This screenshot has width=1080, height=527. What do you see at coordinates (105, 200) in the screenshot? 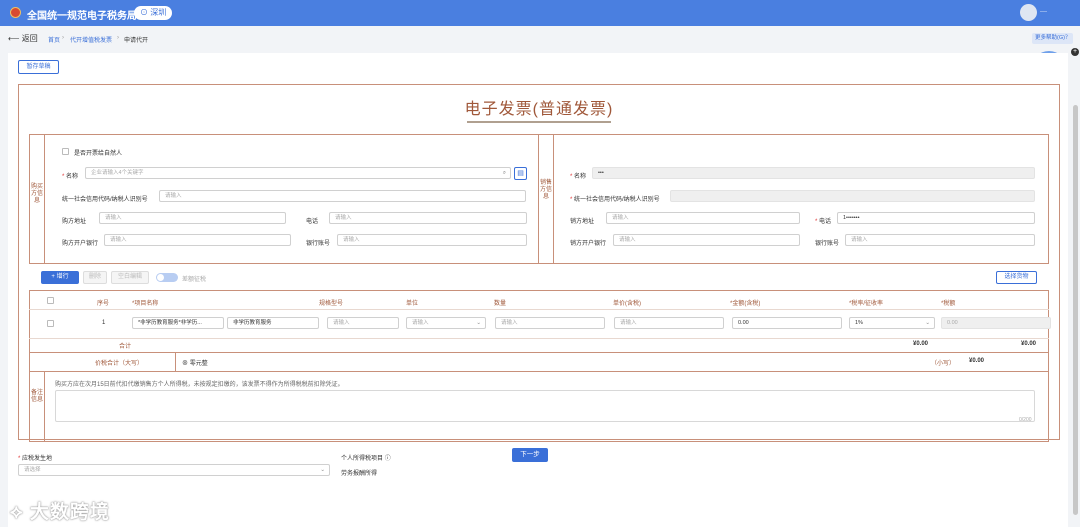
I see `buyer-tax-label: 统一社会信用代码/纳税人识别号` at bounding box center [105, 200].